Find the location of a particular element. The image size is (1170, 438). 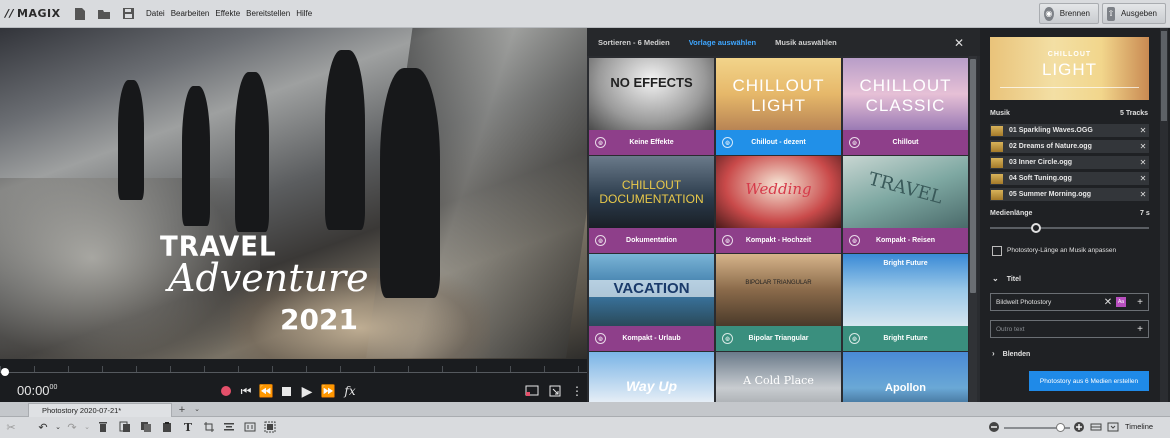

music-track: 03 Inner Circle.ogg ✕ is located at coordinates (1069, 162).